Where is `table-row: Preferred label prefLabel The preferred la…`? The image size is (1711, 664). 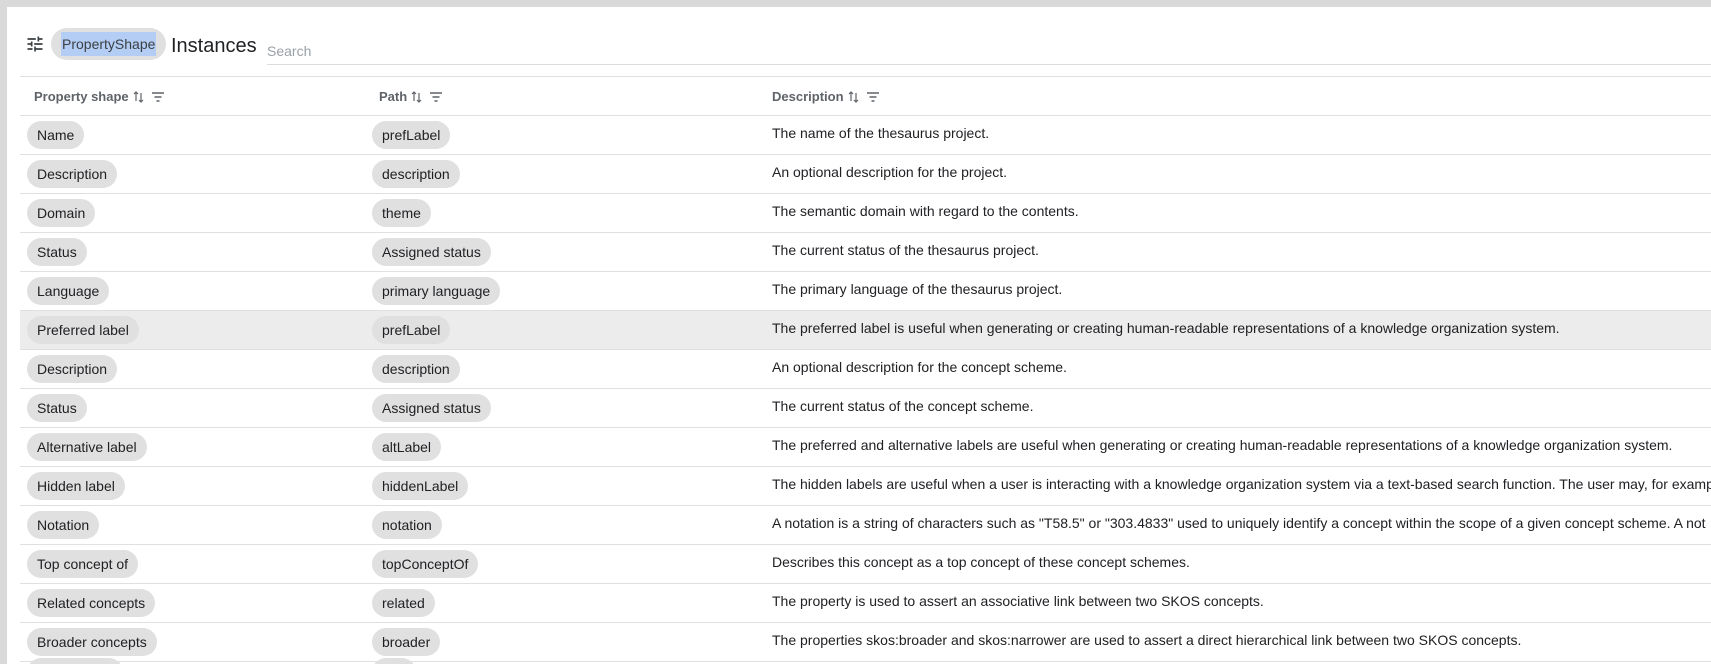 table-row: Preferred label prefLabel The preferred la… is located at coordinates (865, 330).